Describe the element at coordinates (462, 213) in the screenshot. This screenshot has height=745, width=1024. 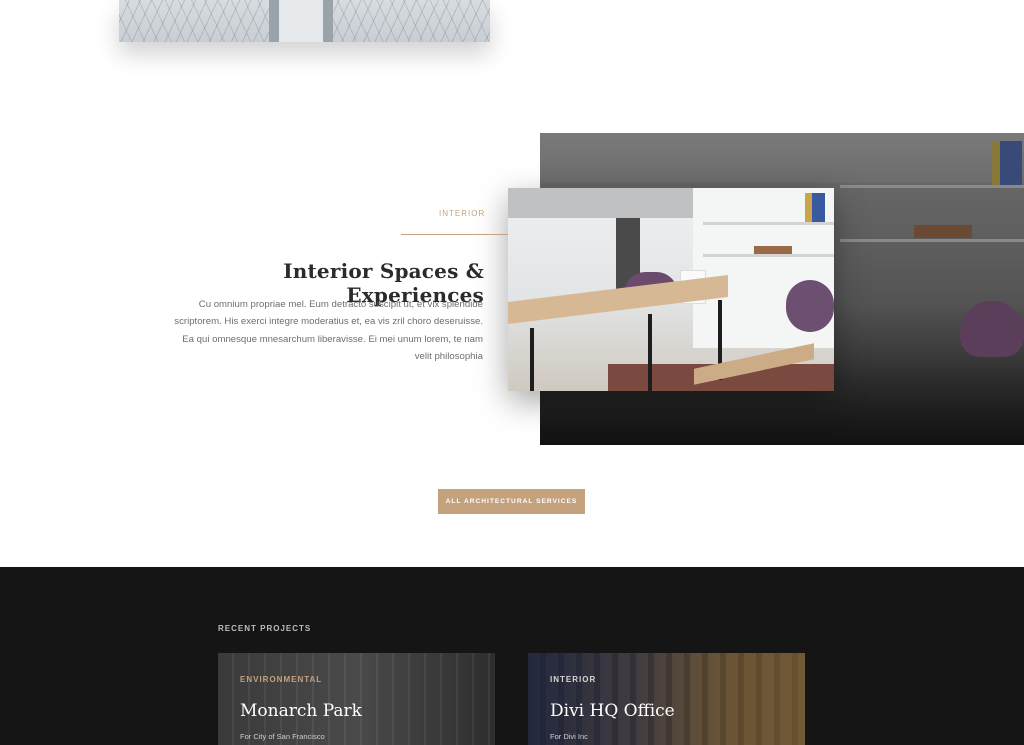
I see `interior-tag: INTERIOR` at that location.